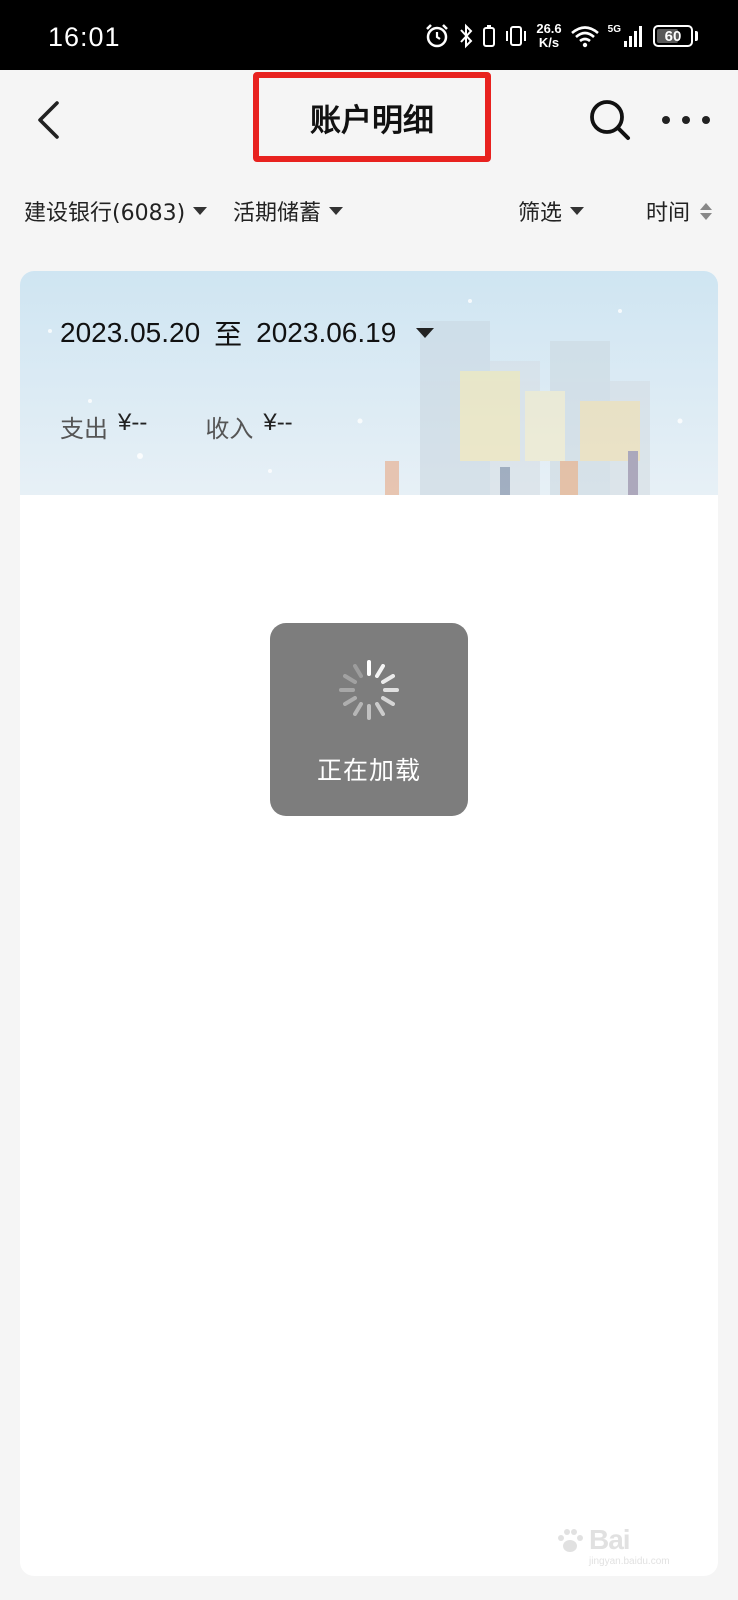 Image resolution: width=738 pixels, height=1600 pixels. I want to click on net-speed-unit: K/s, so click(549, 42).